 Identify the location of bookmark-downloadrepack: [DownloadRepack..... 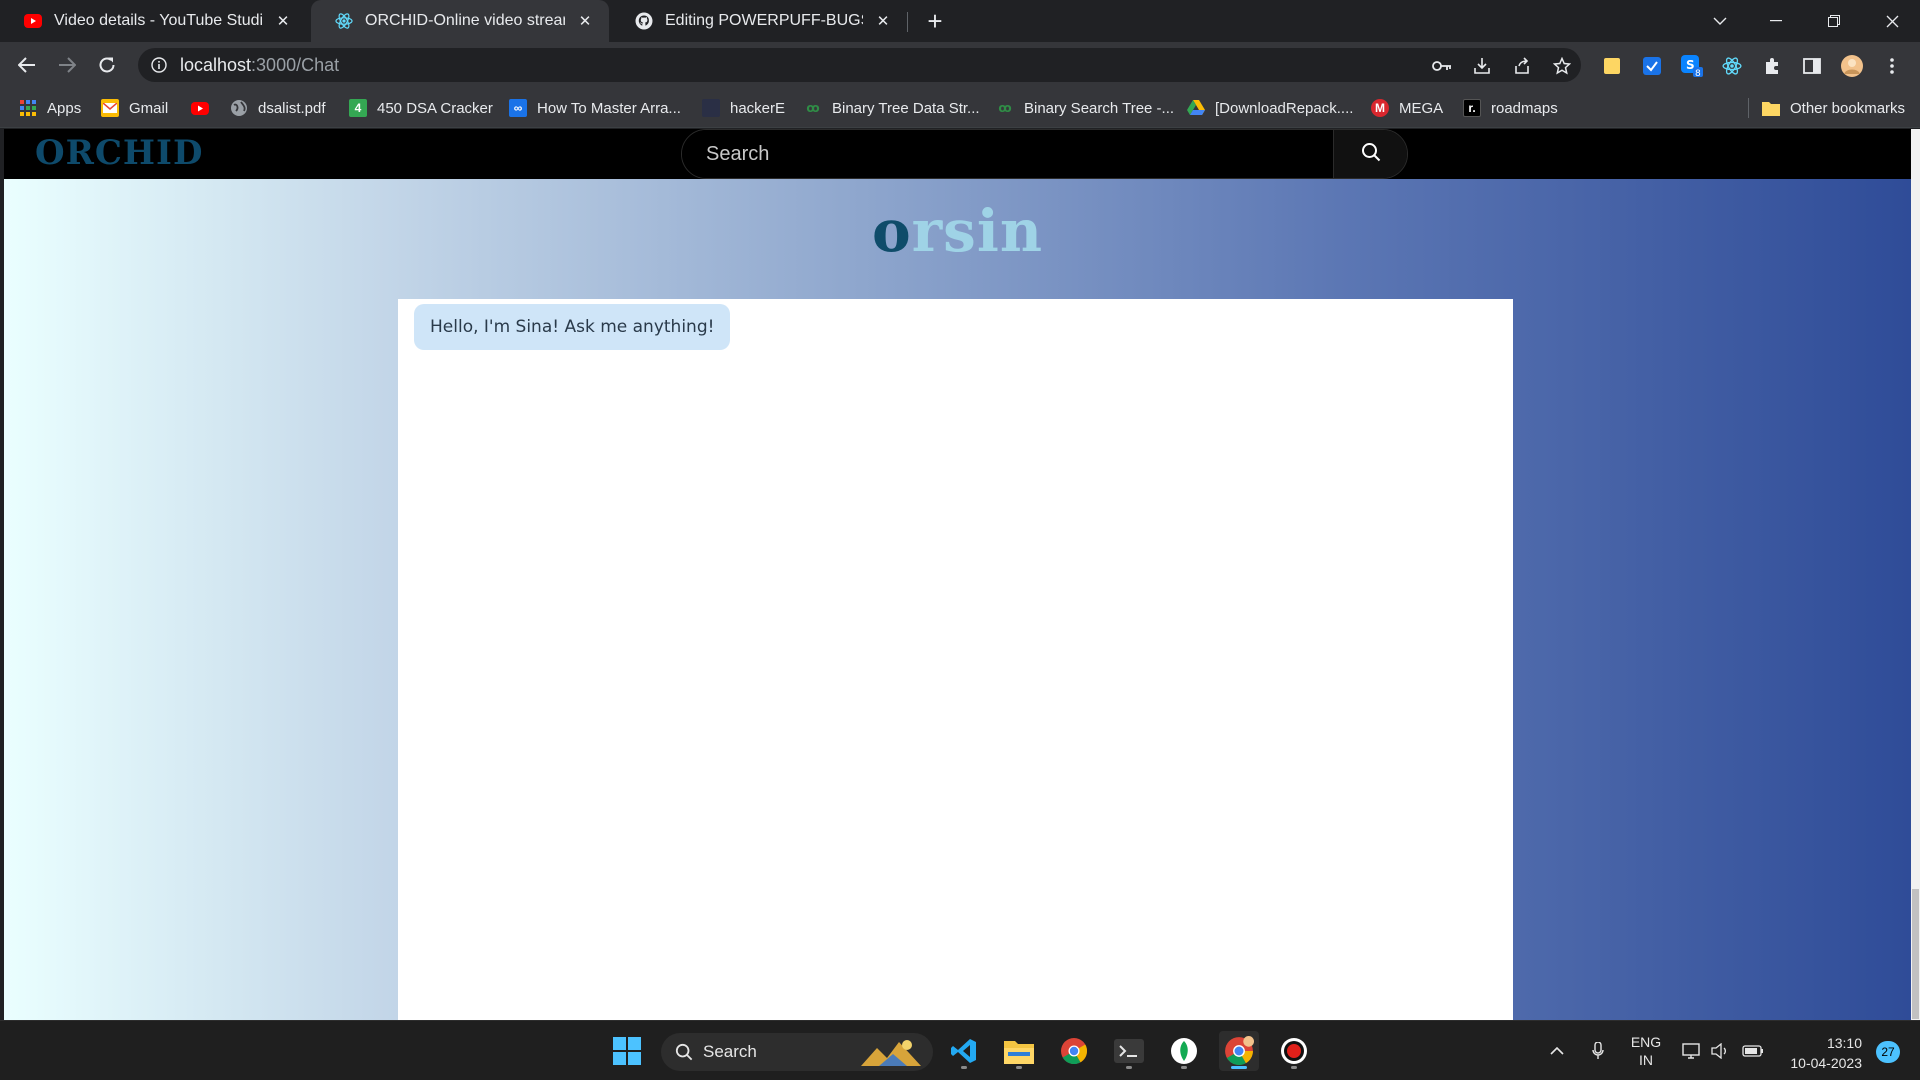
(1270, 108).